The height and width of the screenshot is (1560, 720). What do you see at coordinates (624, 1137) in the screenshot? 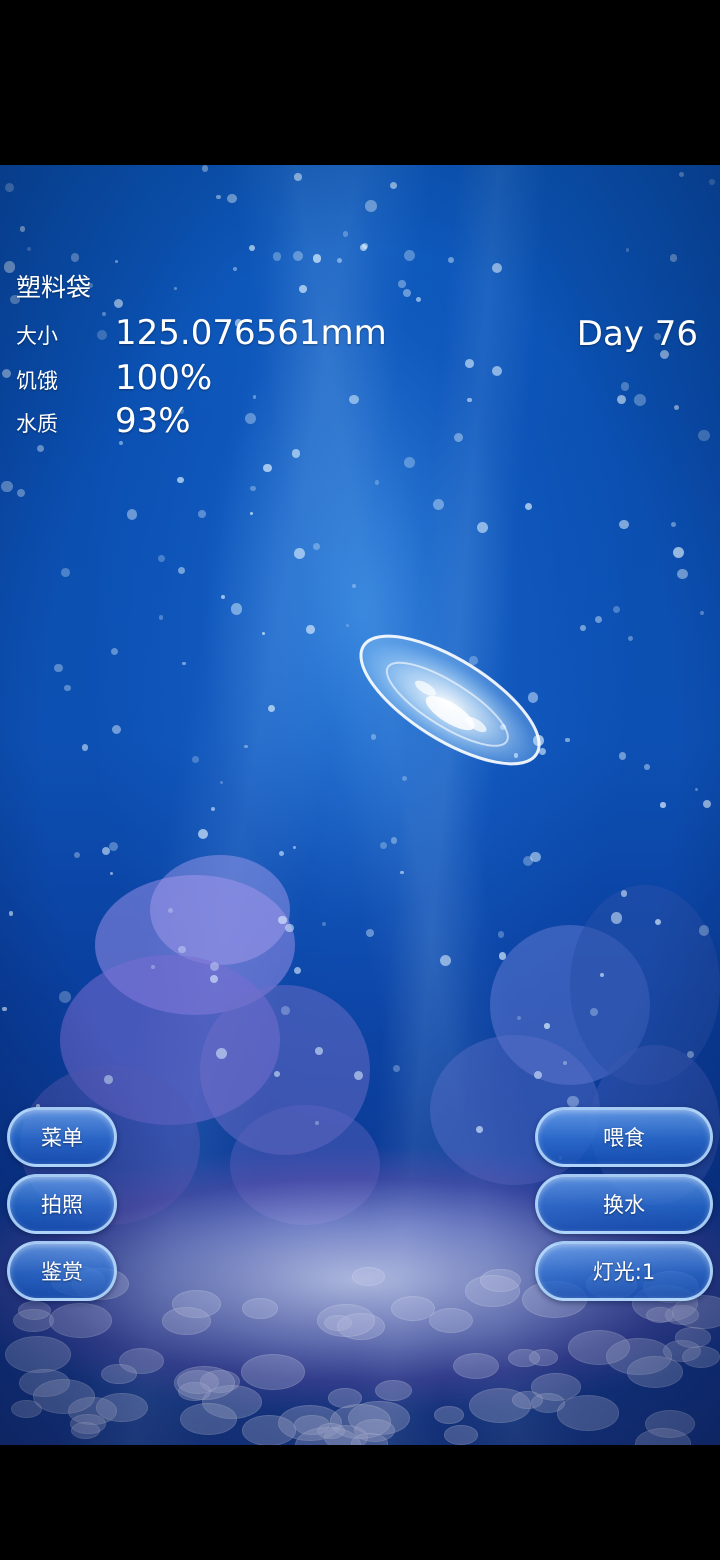
I see `feed-button: 喂食` at bounding box center [624, 1137].